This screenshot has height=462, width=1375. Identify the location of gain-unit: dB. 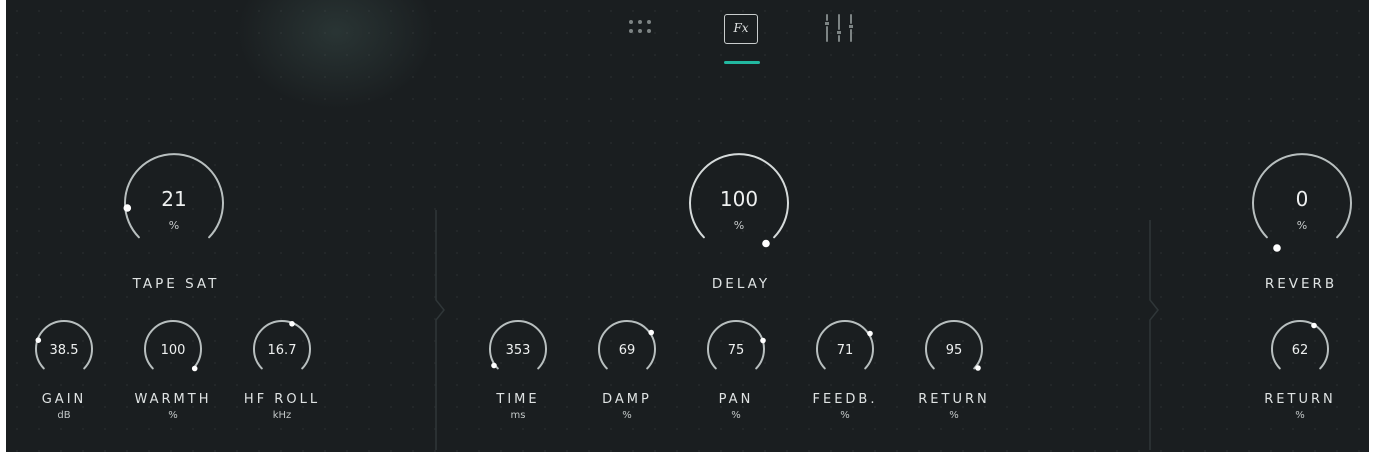
(64, 415).